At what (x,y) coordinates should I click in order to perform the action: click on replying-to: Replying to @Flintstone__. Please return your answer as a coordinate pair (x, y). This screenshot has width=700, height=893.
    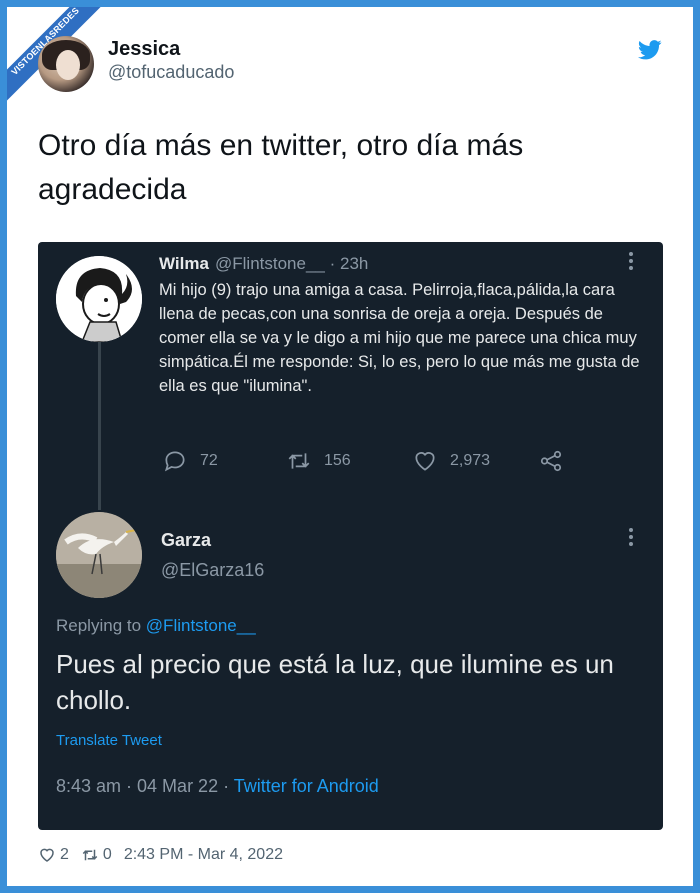
    Looking at the image, I should click on (156, 626).